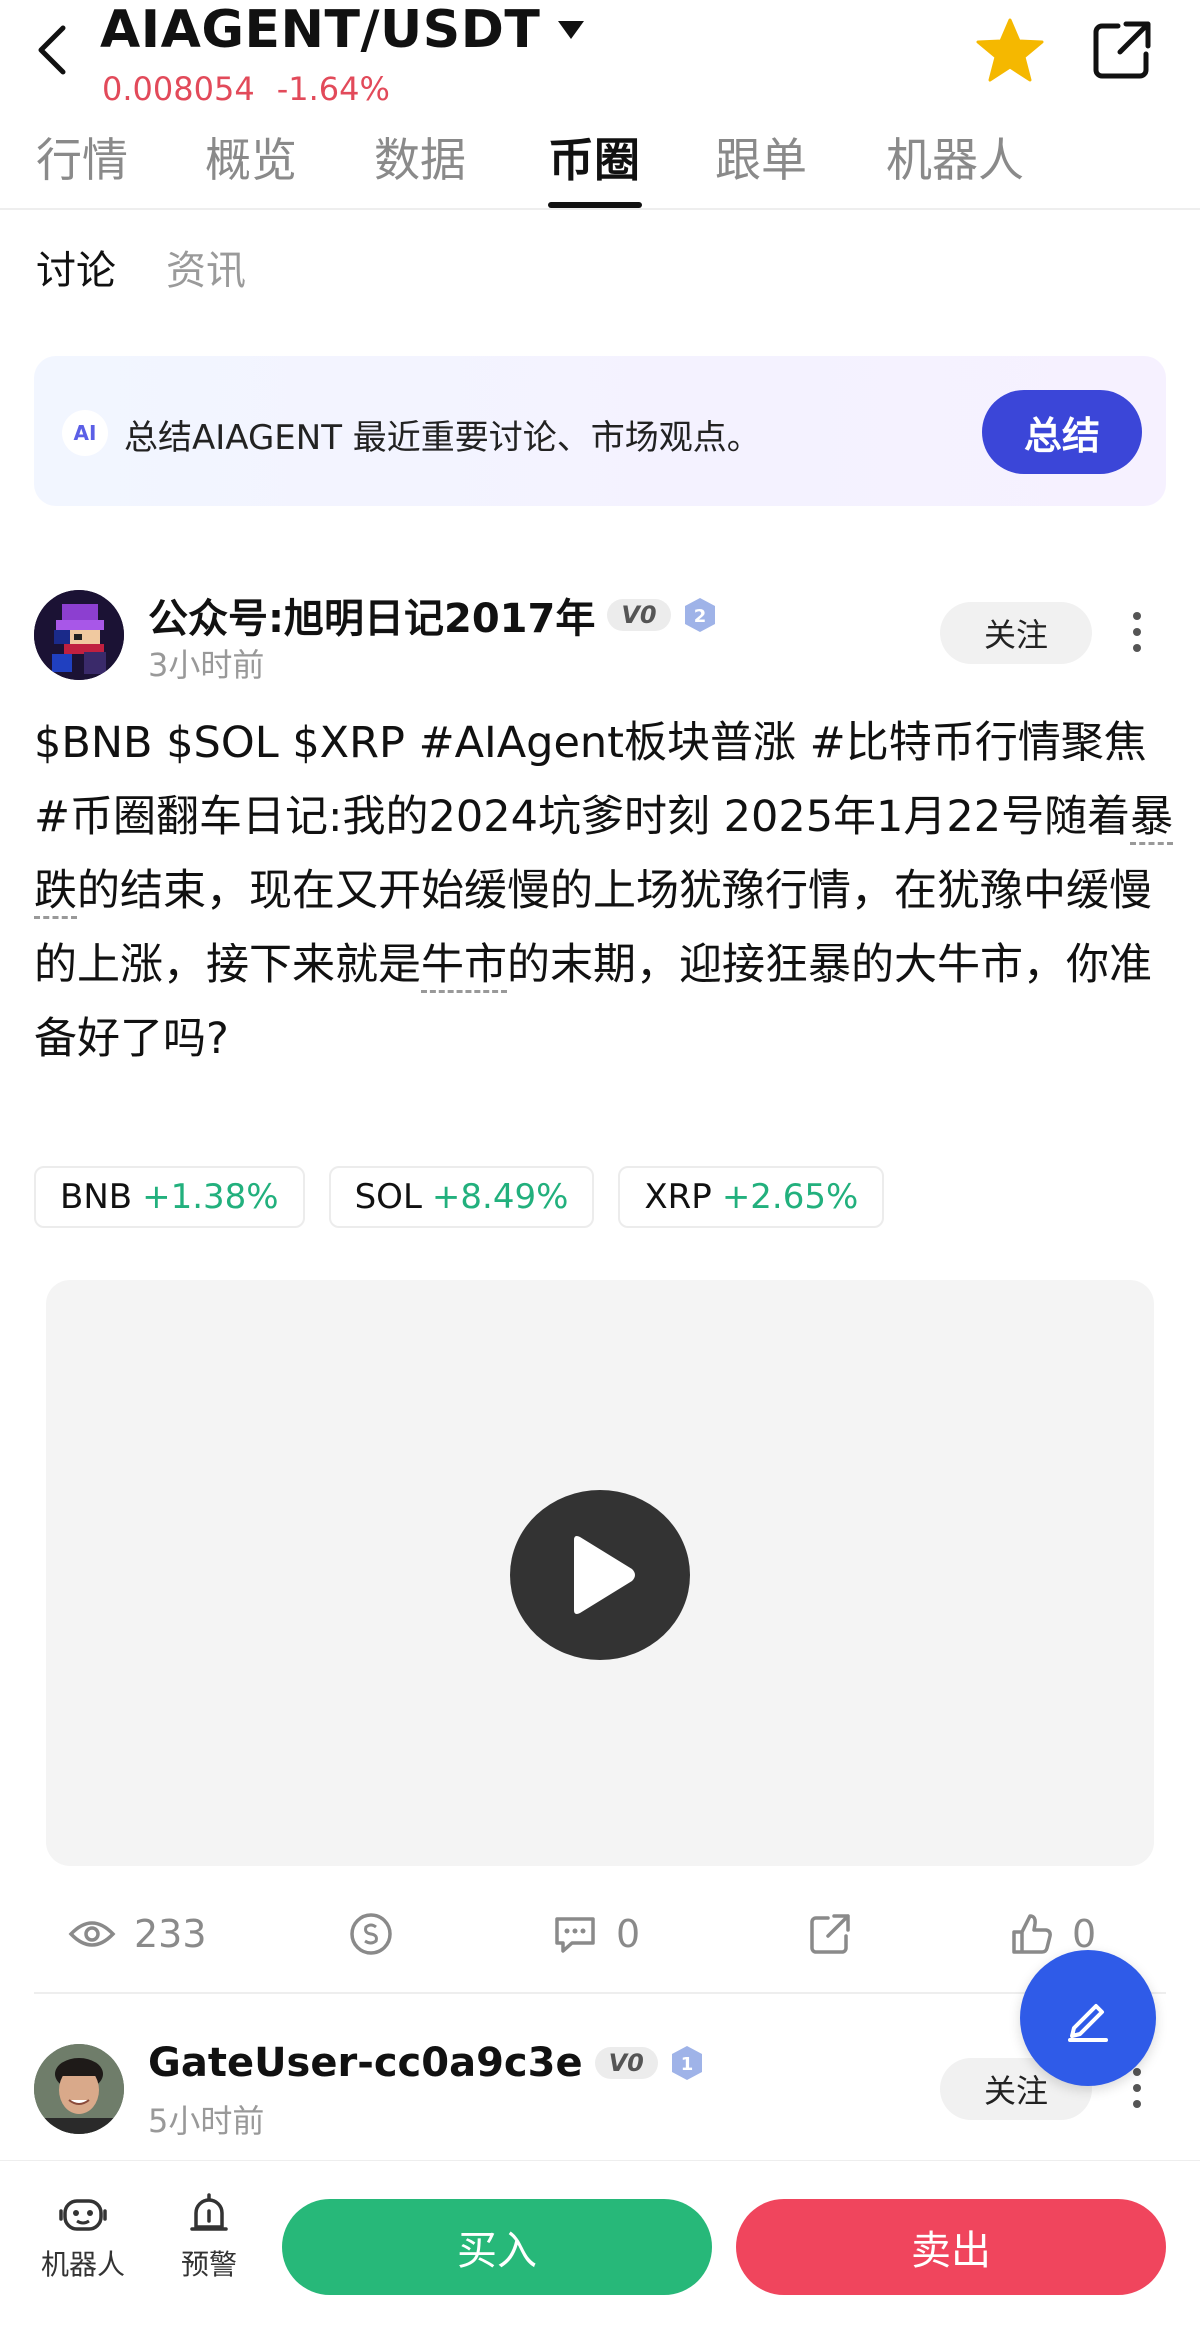  What do you see at coordinates (333, 89) in the screenshot?
I see `price-change: -1.64%` at bounding box center [333, 89].